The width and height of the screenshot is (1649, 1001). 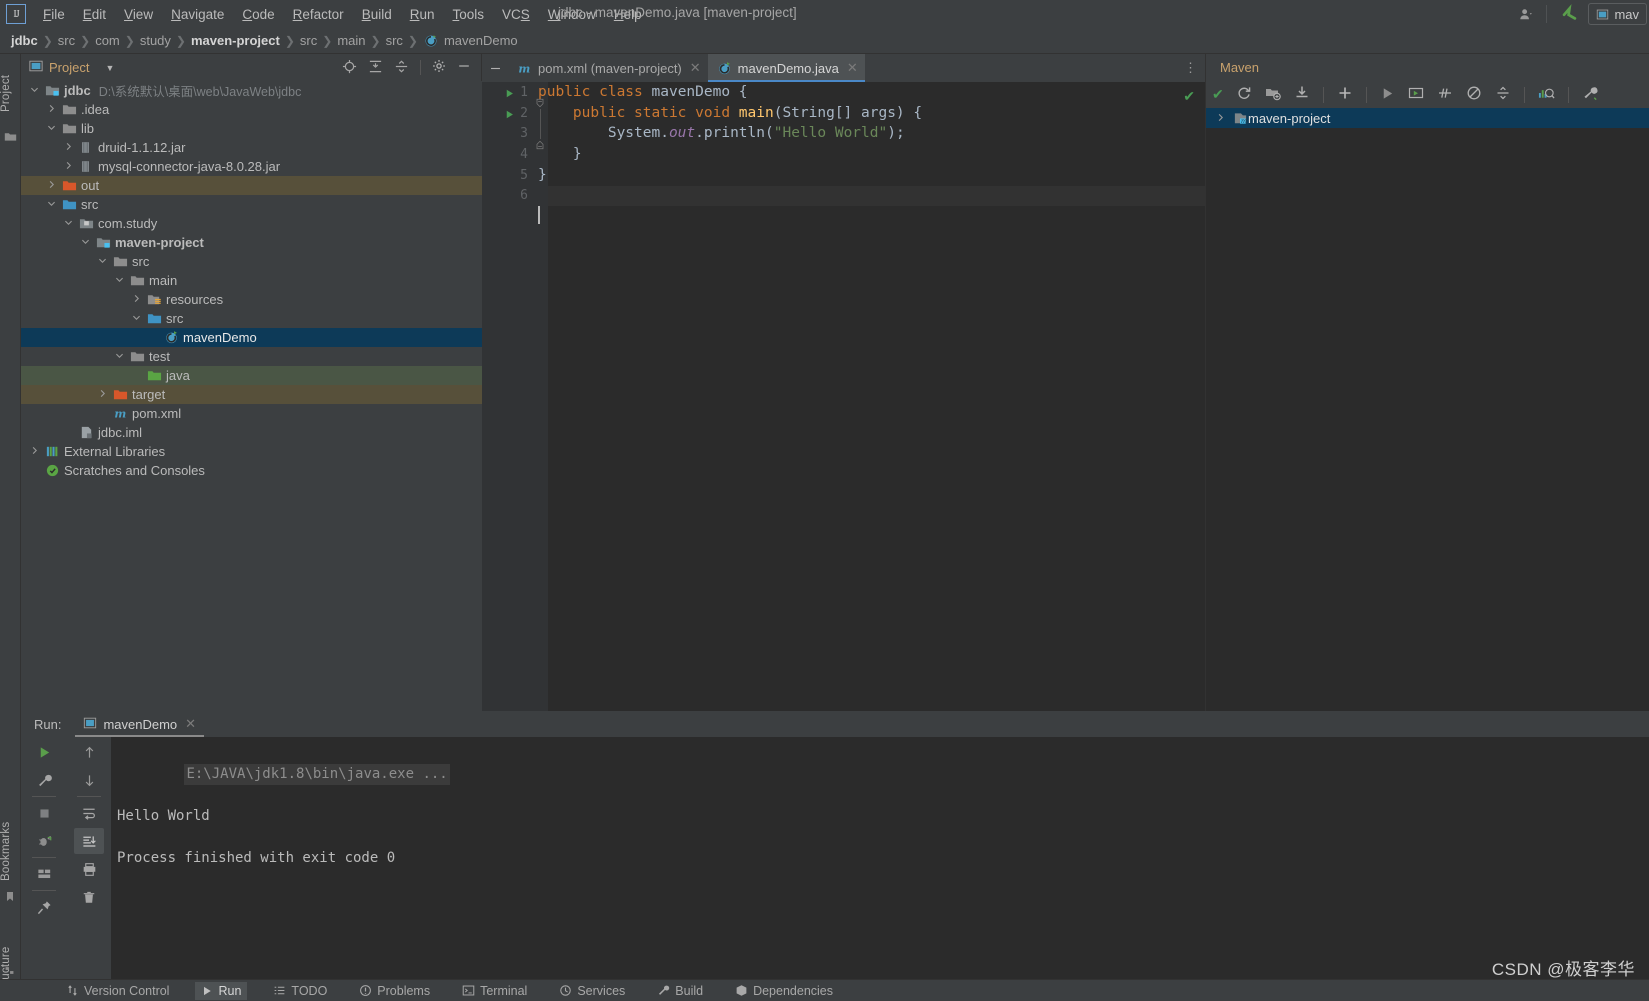 I want to click on bottom-bar-item-terminal: Terminal, so click(x=494, y=991).